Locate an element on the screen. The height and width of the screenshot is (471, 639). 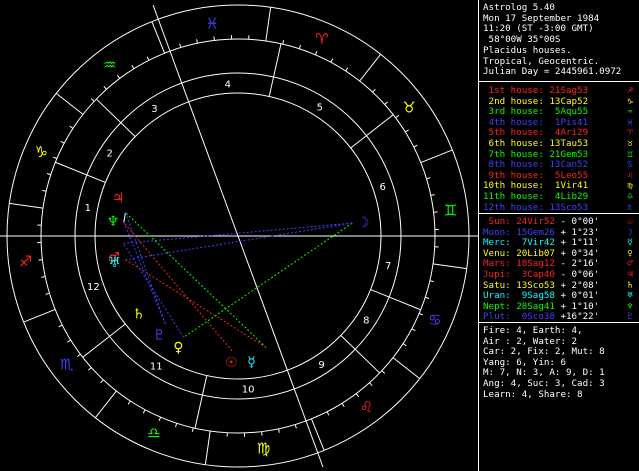
planet-name: Jupi: is located at coordinates (497, 274).